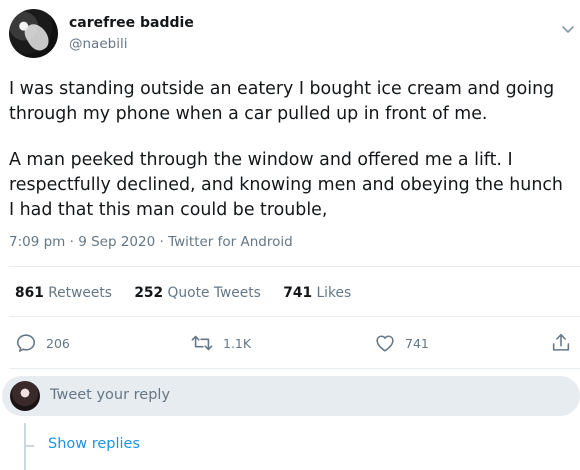 This screenshot has height=470, width=580. Describe the element at coordinates (291, 396) in the screenshot. I see `reply-composer: Tweet your reply` at that location.